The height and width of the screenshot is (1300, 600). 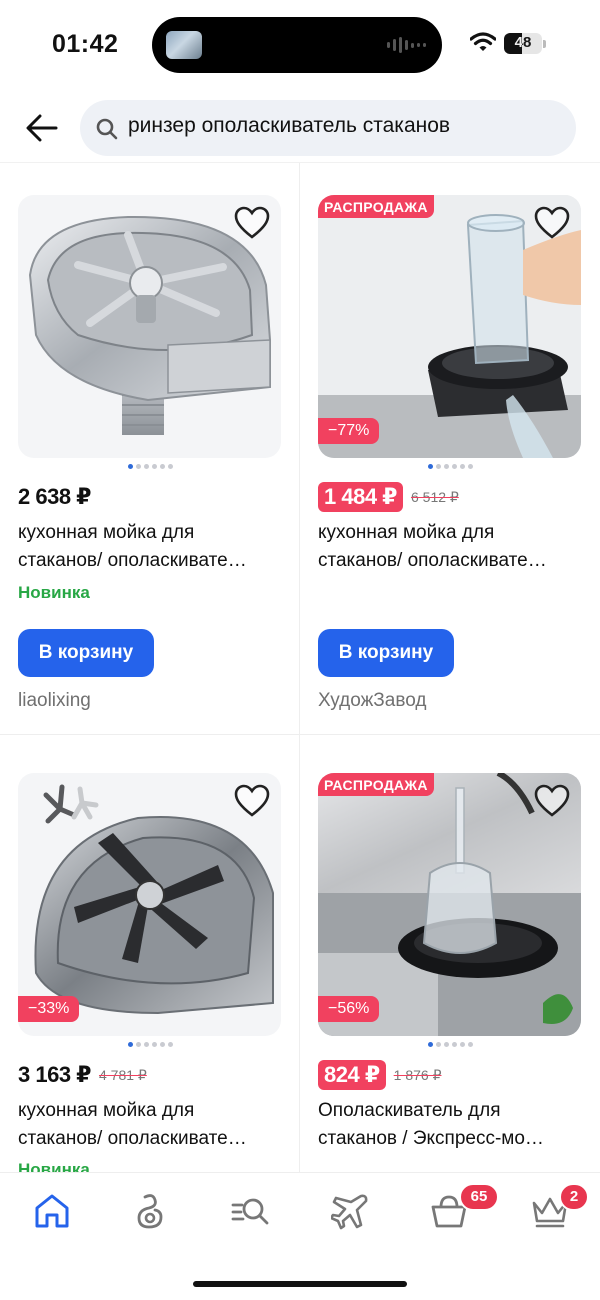 What do you see at coordinates (52, 1211) in the screenshot?
I see `home-icon` at bounding box center [52, 1211].